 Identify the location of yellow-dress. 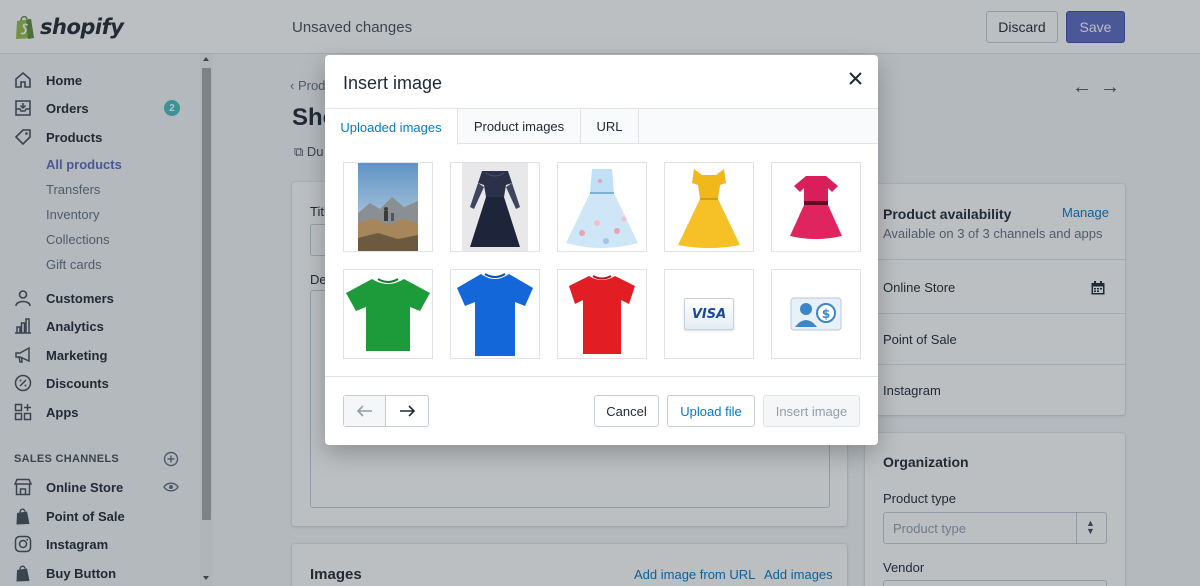
(709, 208).